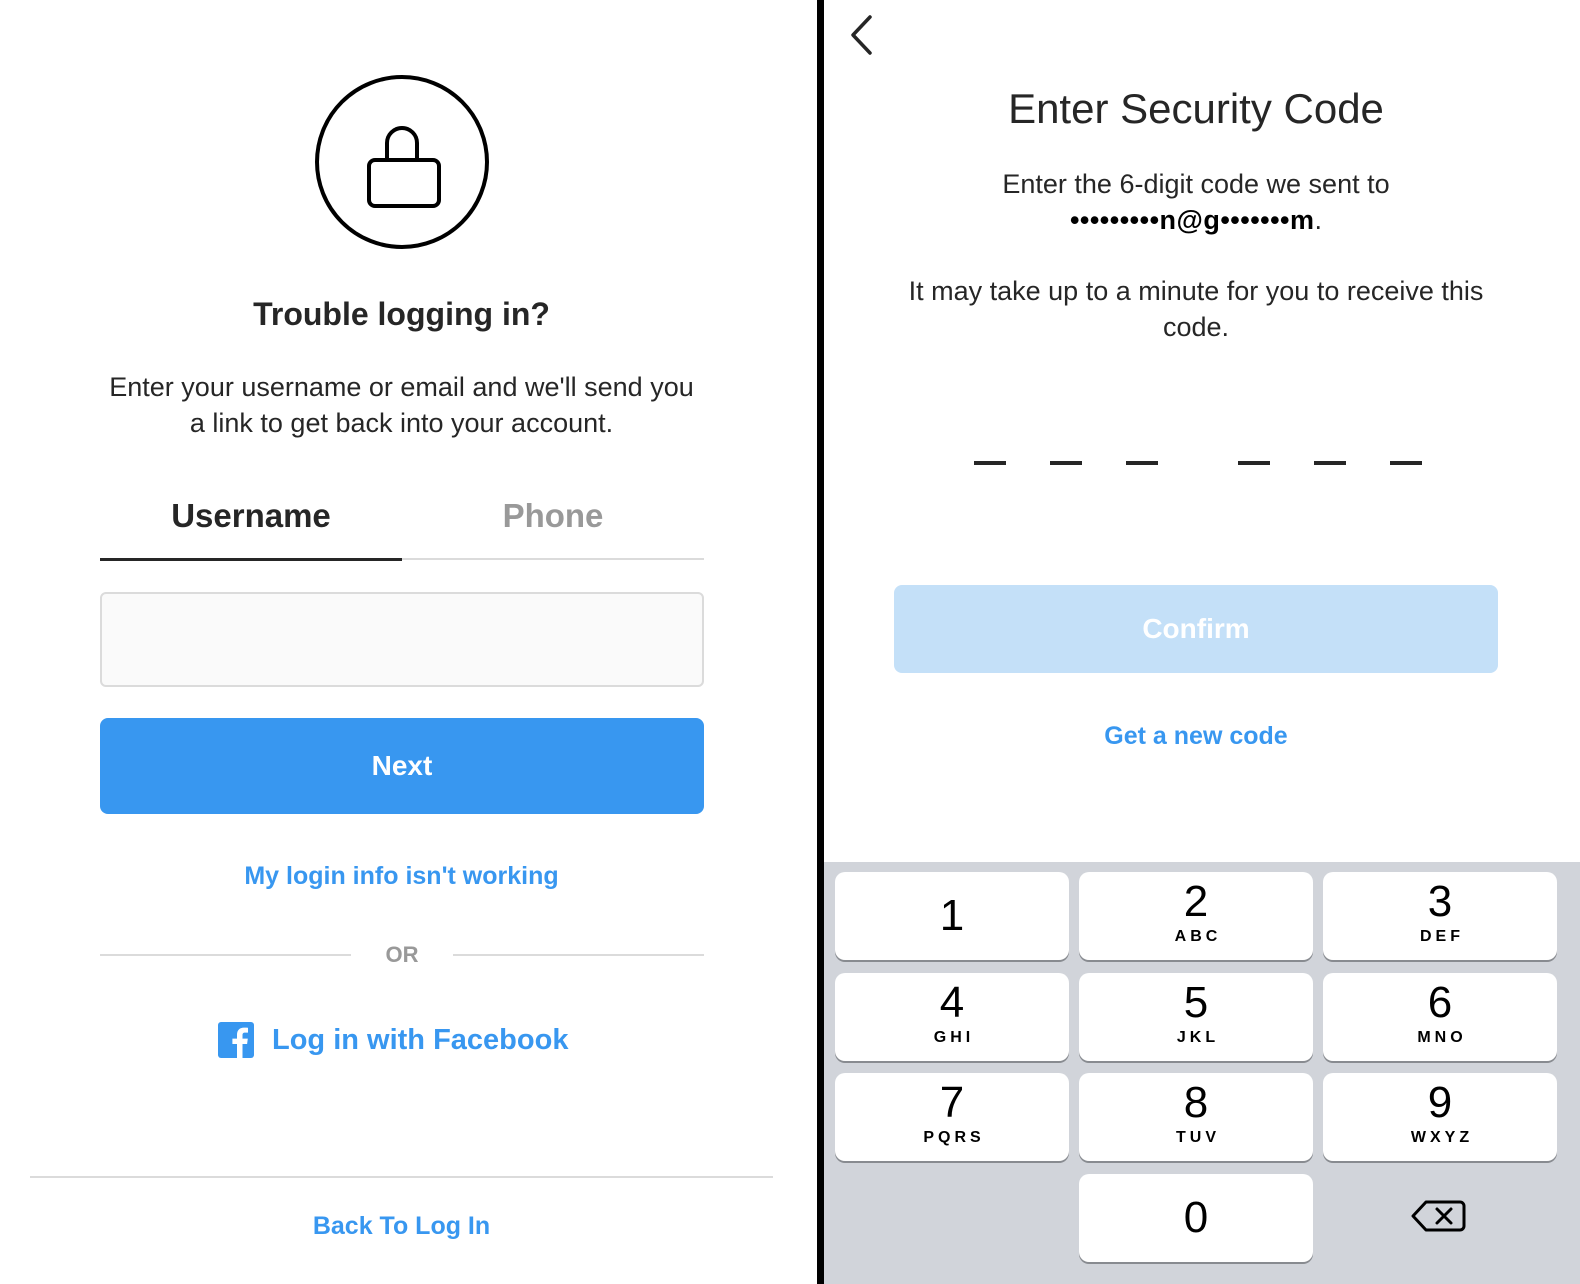 The image size is (1580, 1284). Describe the element at coordinates (402, 954) in the screenshot. I see `or-label: OR` at that location.